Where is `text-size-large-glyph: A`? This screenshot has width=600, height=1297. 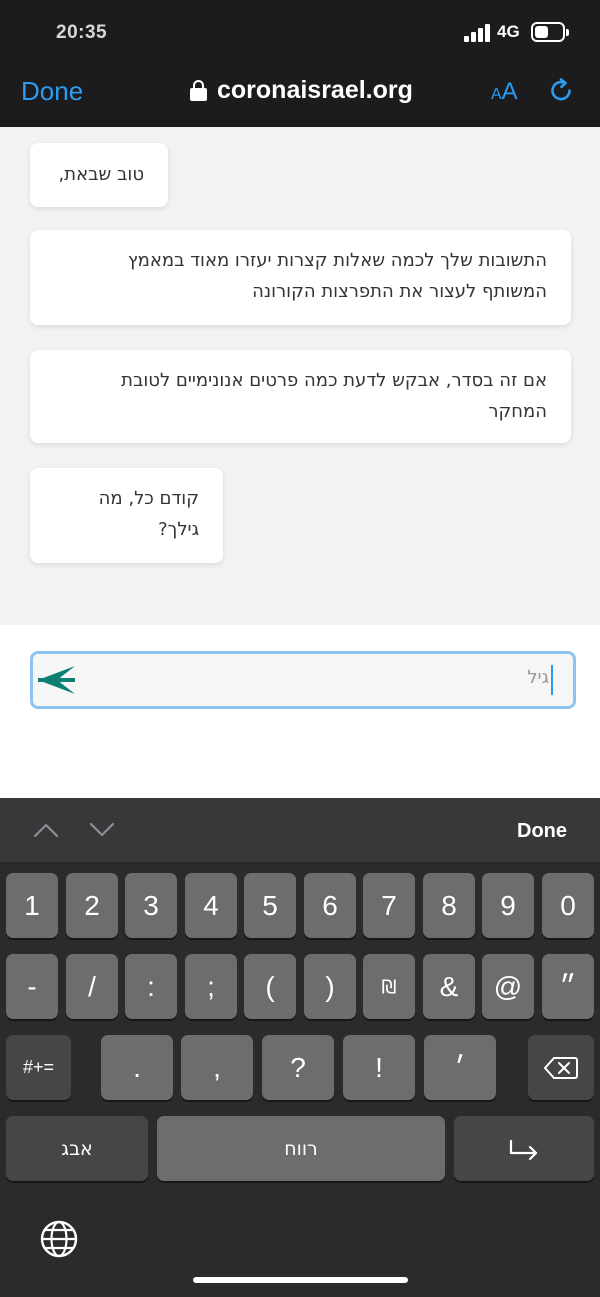
text-size-large-glyph: A is located at coordinates (509, 91).